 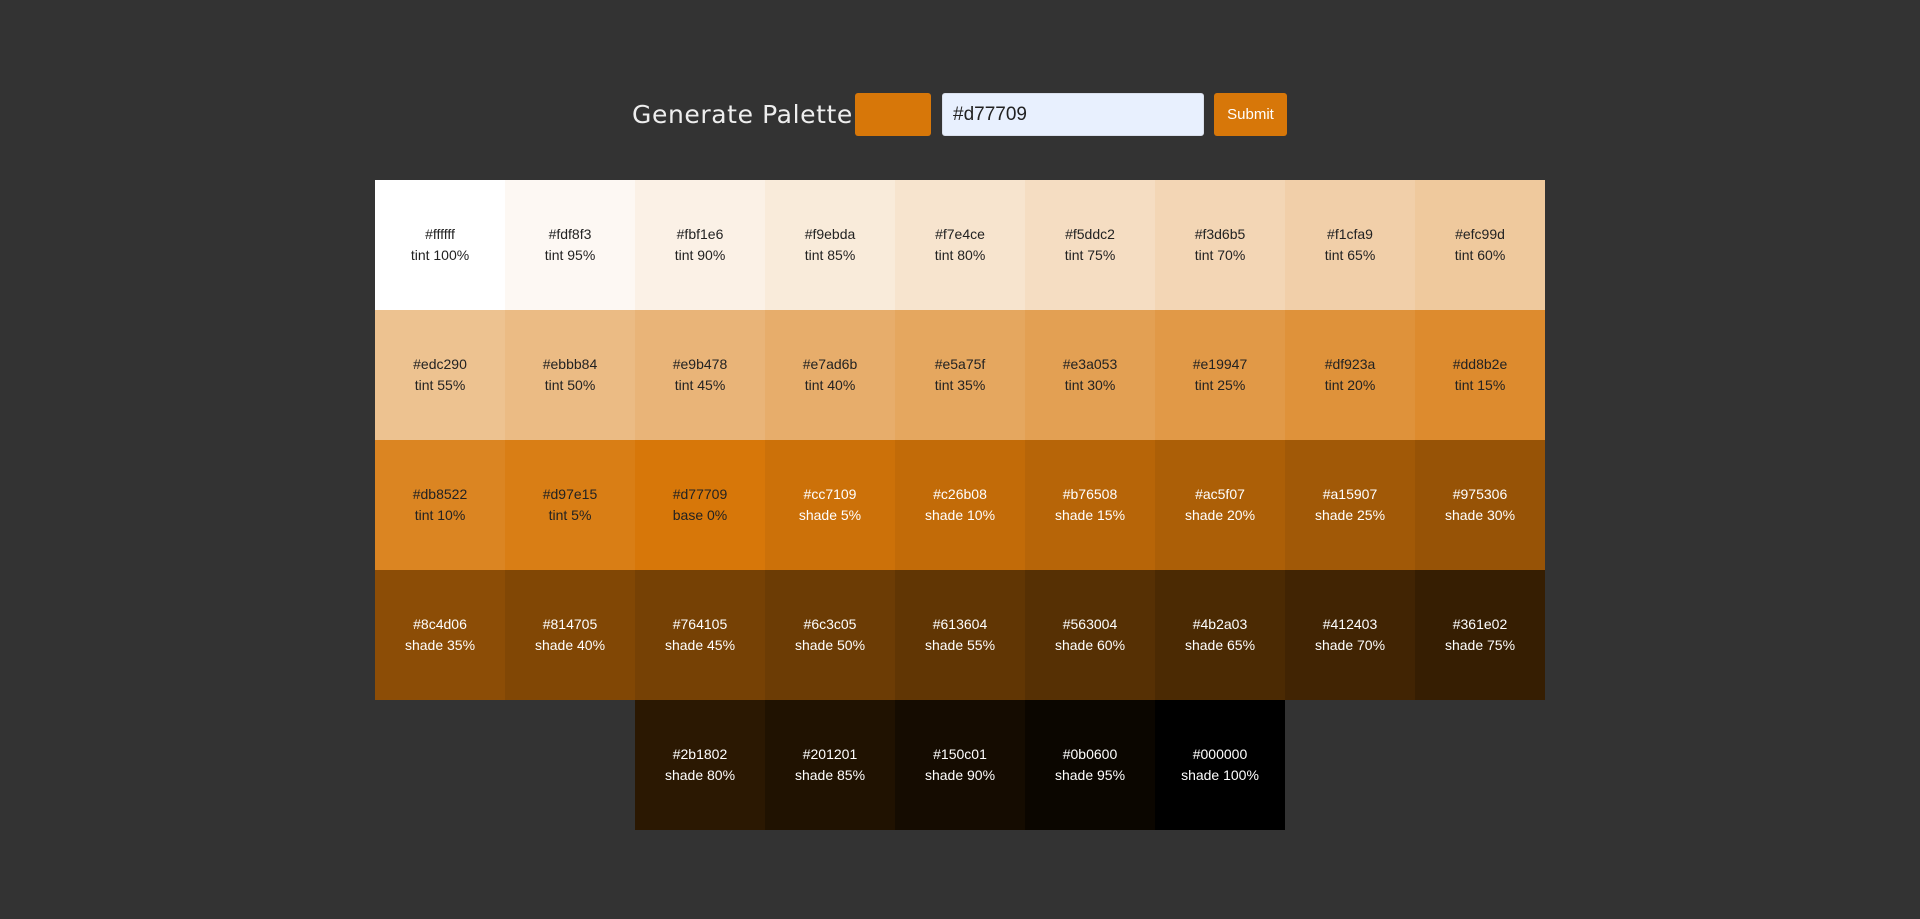 What do you see at coordinates (1350, 645) in the screenshot?
I see `swatch-tint-label: shade 70%` at bounding box center [1350, 645].